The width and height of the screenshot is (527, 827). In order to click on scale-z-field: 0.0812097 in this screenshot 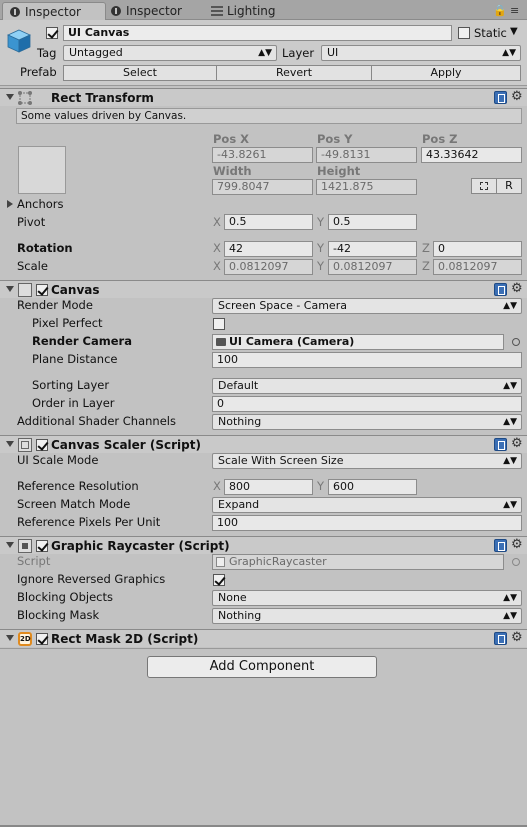, I will do `click(477, 267)`.